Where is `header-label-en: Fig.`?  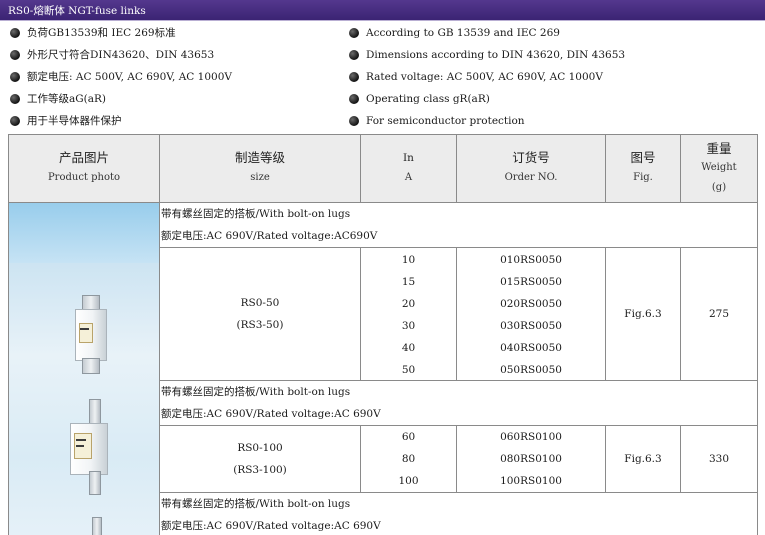 header-label-en: Fig. is located at coordinates (643, 177).